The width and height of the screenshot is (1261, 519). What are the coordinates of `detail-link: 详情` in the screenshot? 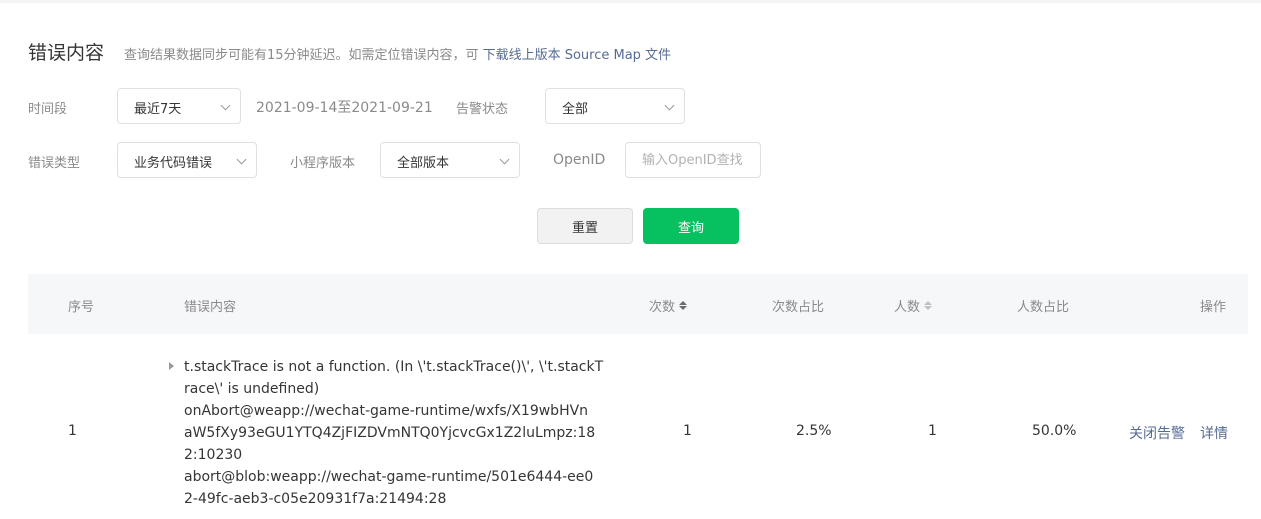 It's located at (1214, 433).